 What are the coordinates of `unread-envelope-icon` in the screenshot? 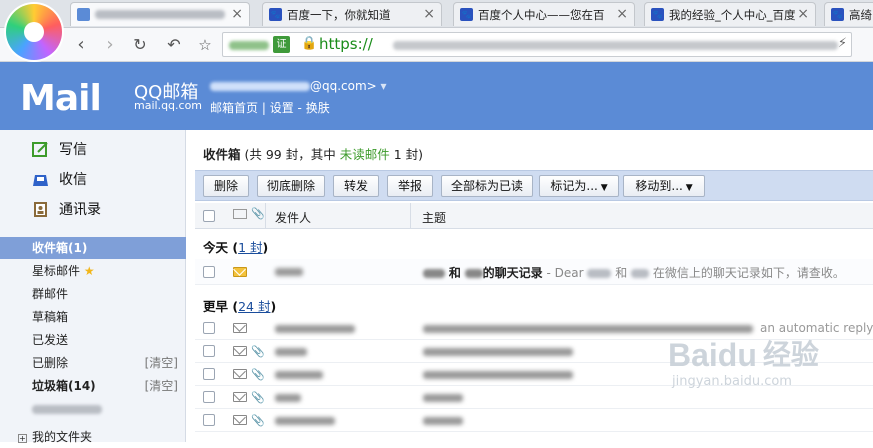 It's located at (240, 272).